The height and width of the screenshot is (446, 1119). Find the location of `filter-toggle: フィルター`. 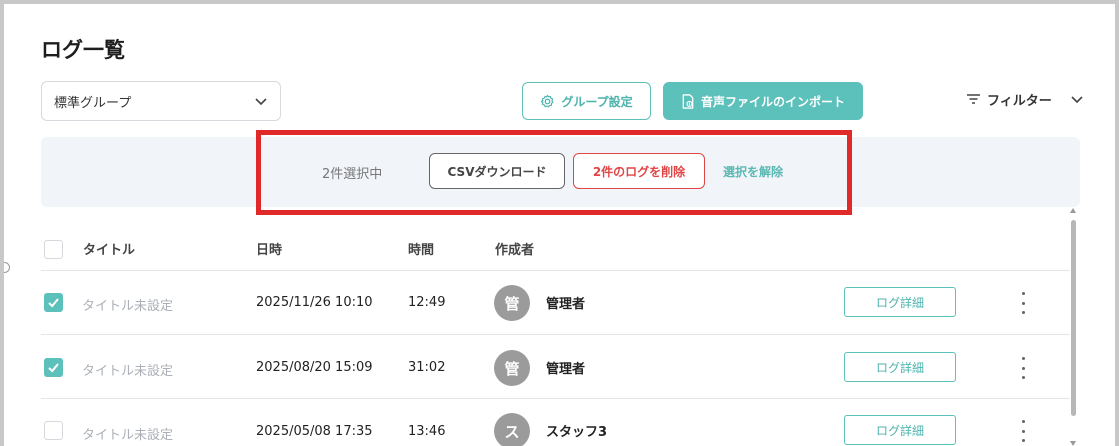

filter-toggle: フィルター is located at coordinates (1025, 99).